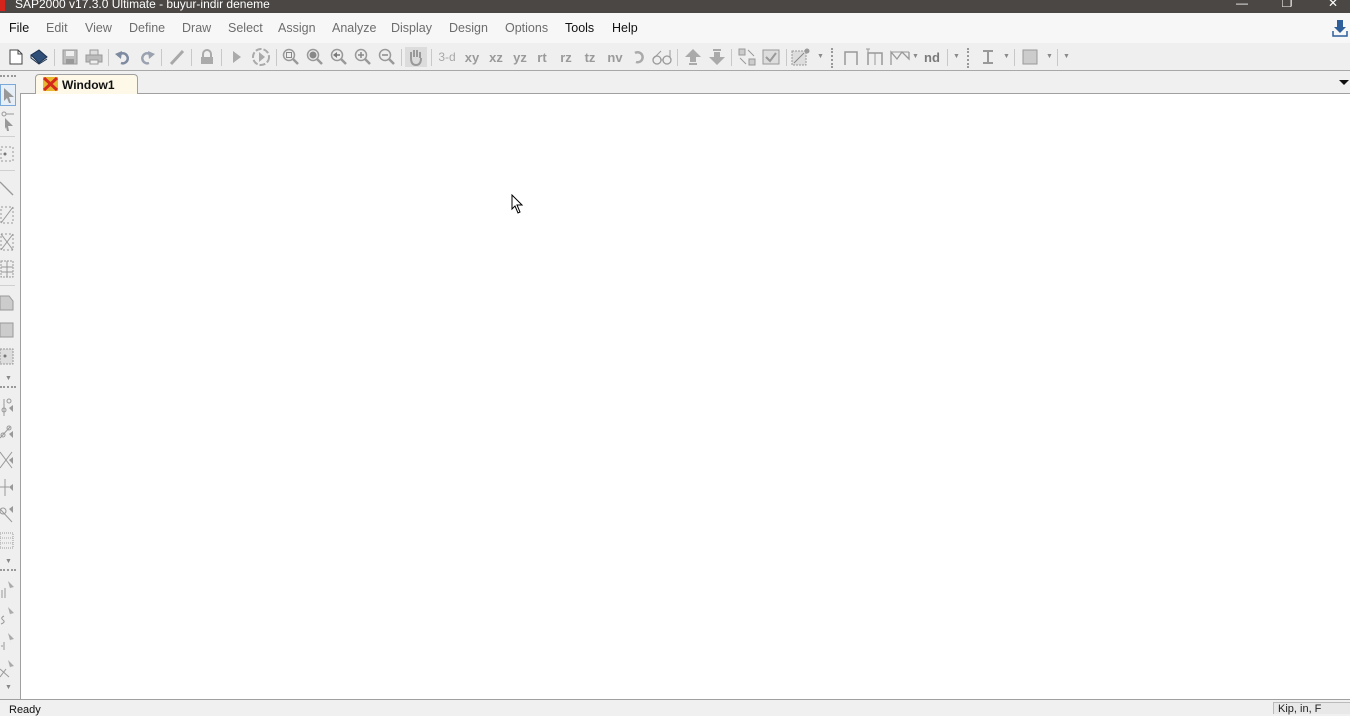 The width and height of the screenshot is (1350, 716). Describe the element at coordinates (8, 407) in the screenshot. I see `draw-link-tool` at that location.